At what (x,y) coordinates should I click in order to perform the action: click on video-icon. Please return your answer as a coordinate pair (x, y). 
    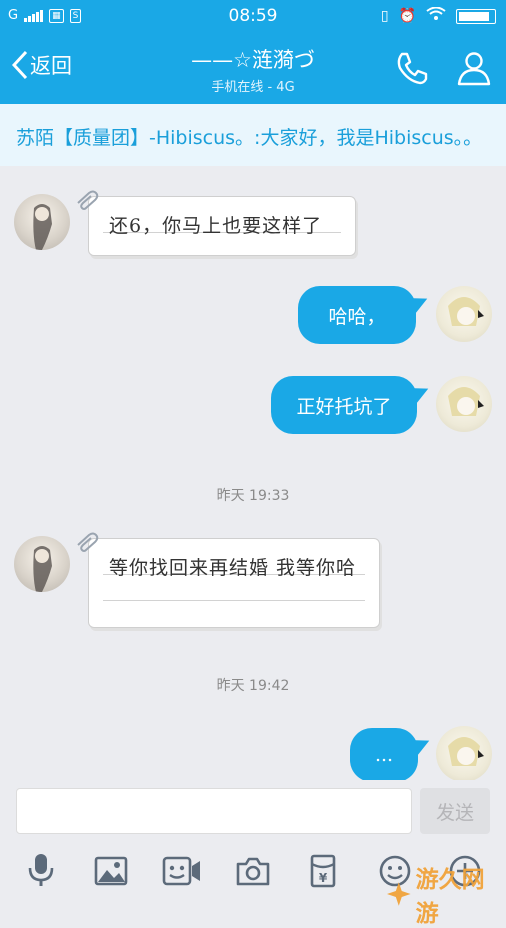
    Looking at the image, I should click on (182, 873).